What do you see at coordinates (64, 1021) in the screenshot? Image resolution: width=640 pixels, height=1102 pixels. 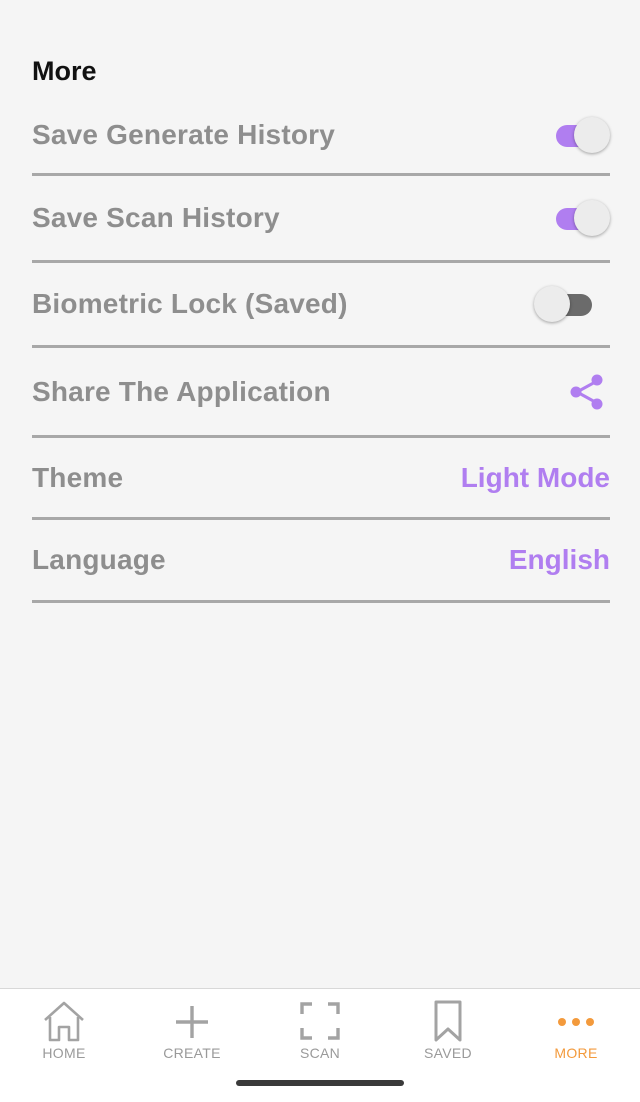 I see `home-icon` at bounding box center [64, 1021].